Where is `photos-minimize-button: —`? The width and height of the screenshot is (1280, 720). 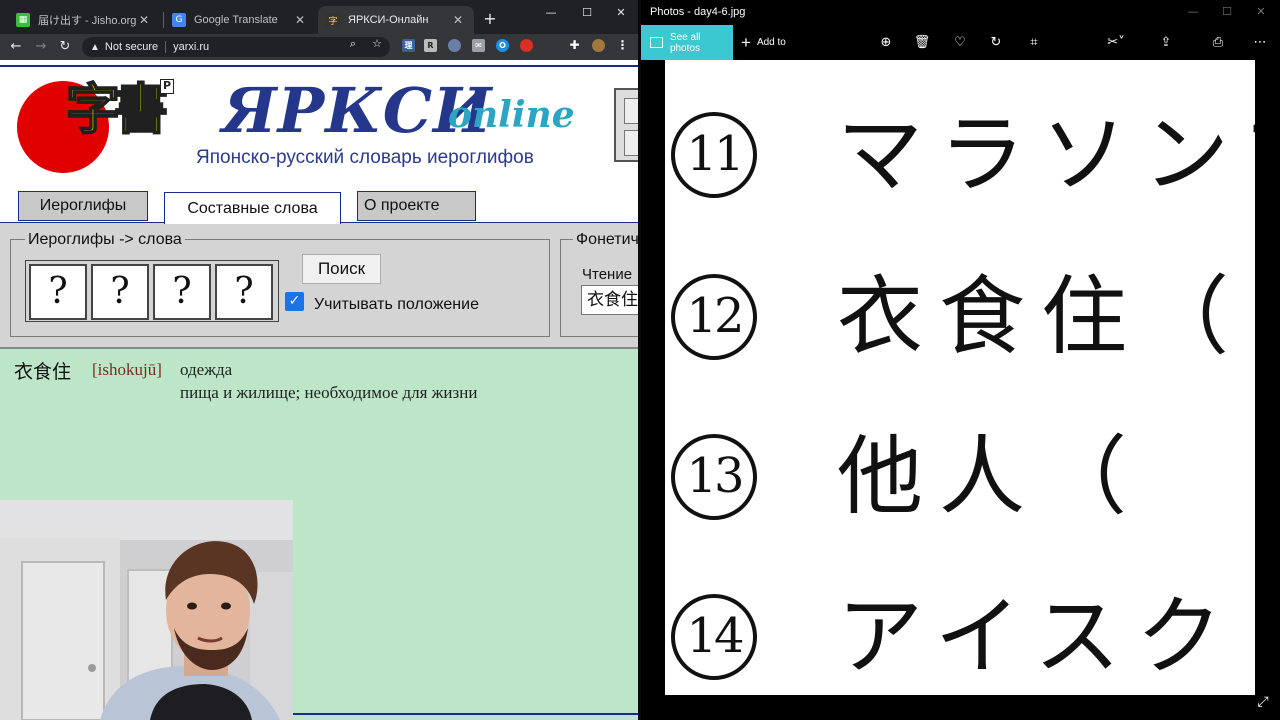 photos-minimize-button: — is located at coordinates (1193, 12).